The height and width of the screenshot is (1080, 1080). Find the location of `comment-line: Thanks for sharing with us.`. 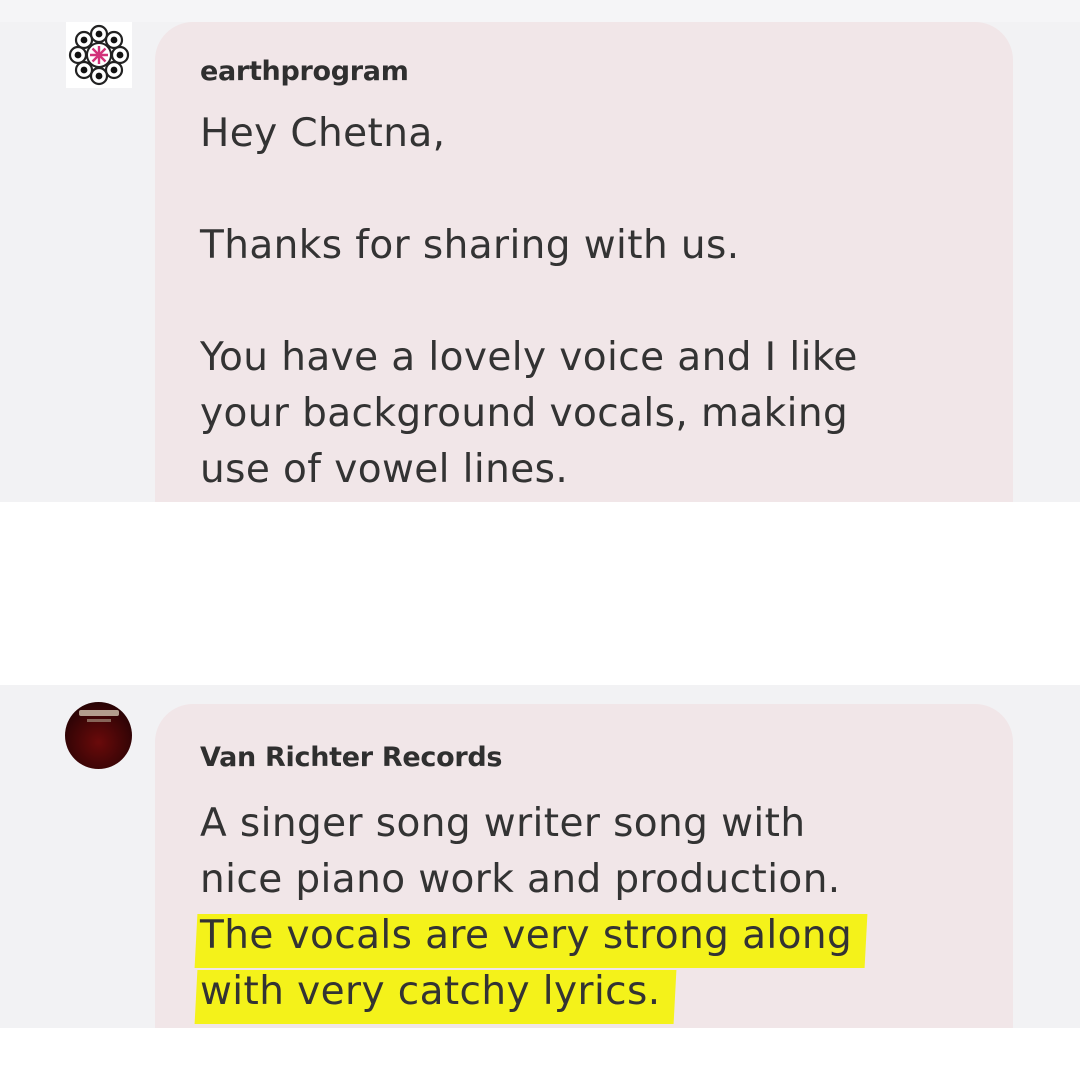

comment-line: Thanks for sharing with us. is located at coordinates (470, 245).